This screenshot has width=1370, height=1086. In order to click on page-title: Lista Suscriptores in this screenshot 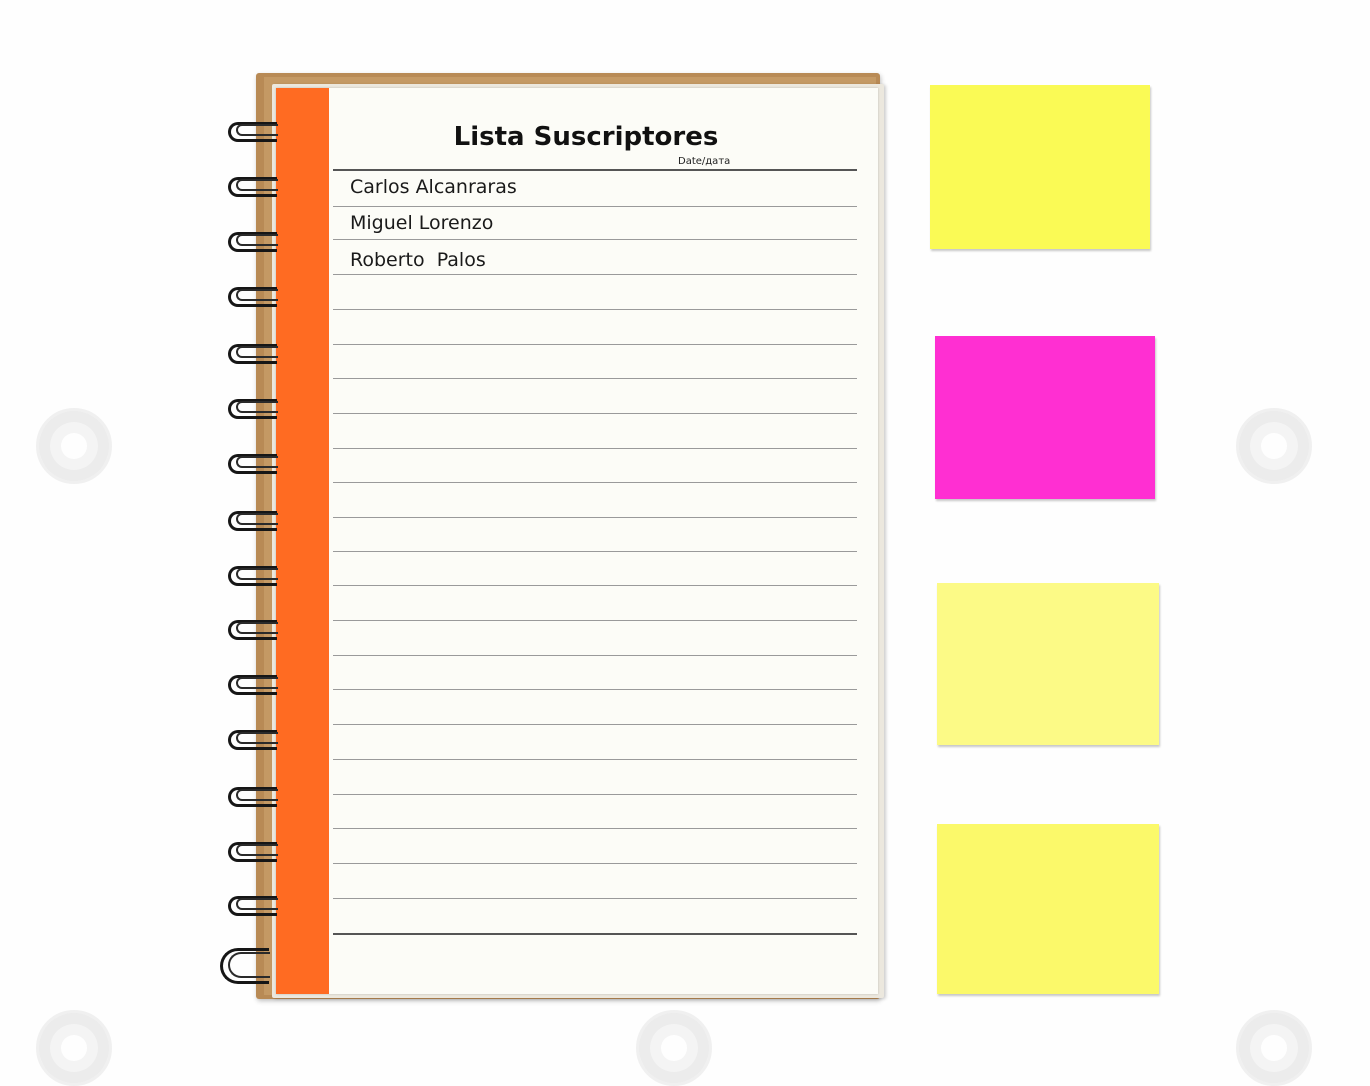, I will do `click(586, 137)`.